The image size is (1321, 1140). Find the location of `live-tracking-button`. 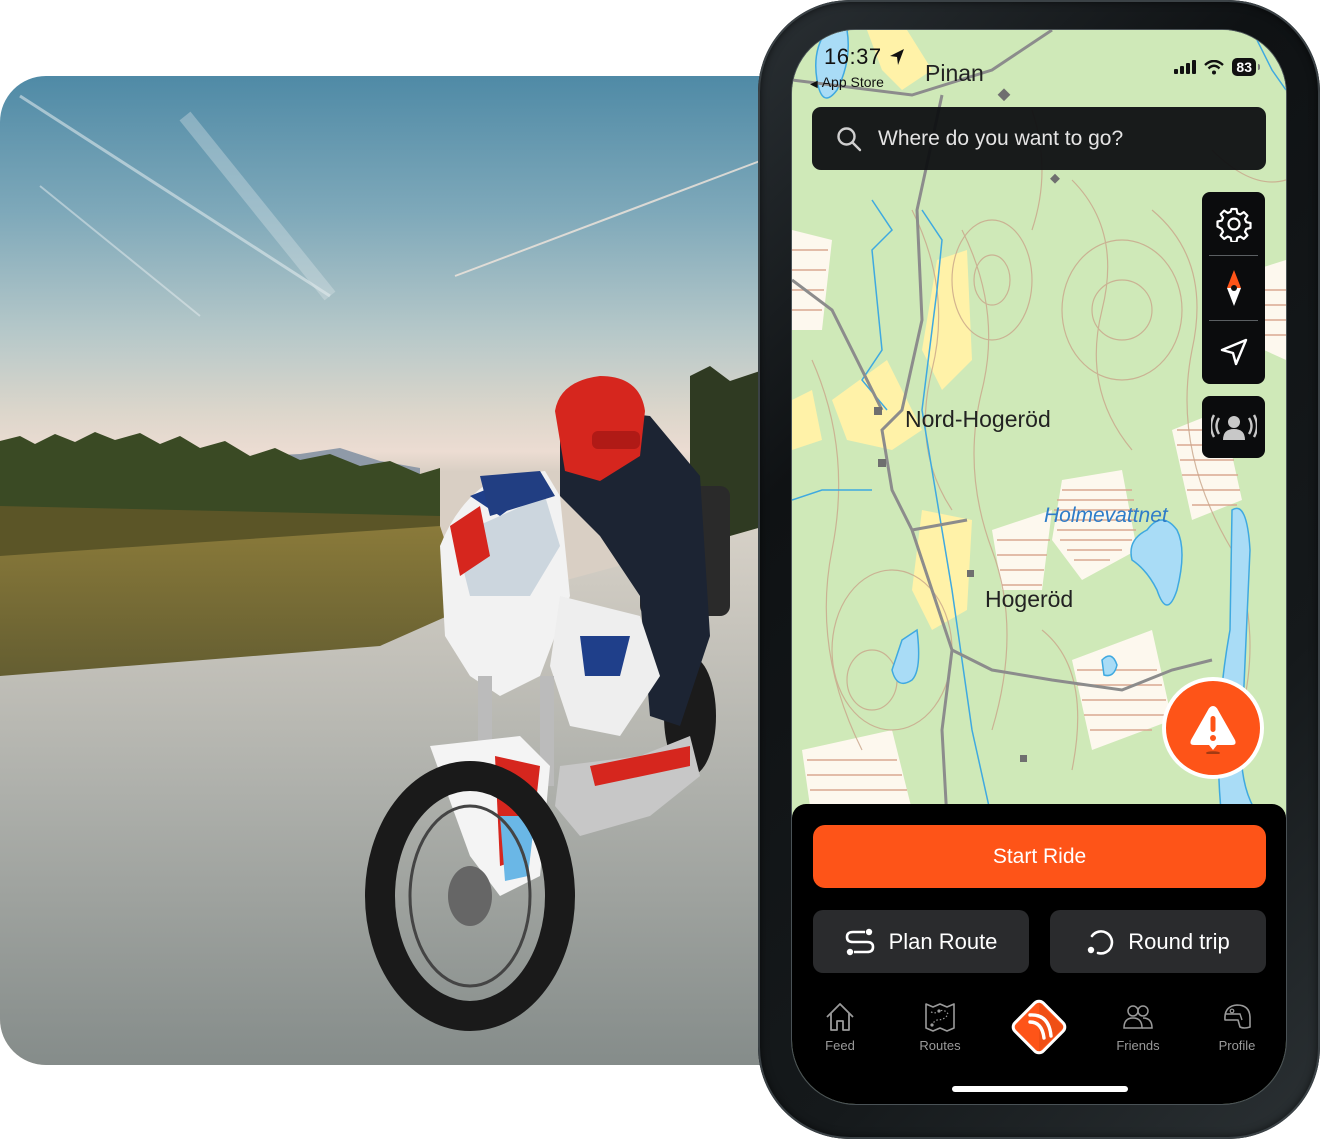

live-tracking-button is located at coordinates (1233, 427).